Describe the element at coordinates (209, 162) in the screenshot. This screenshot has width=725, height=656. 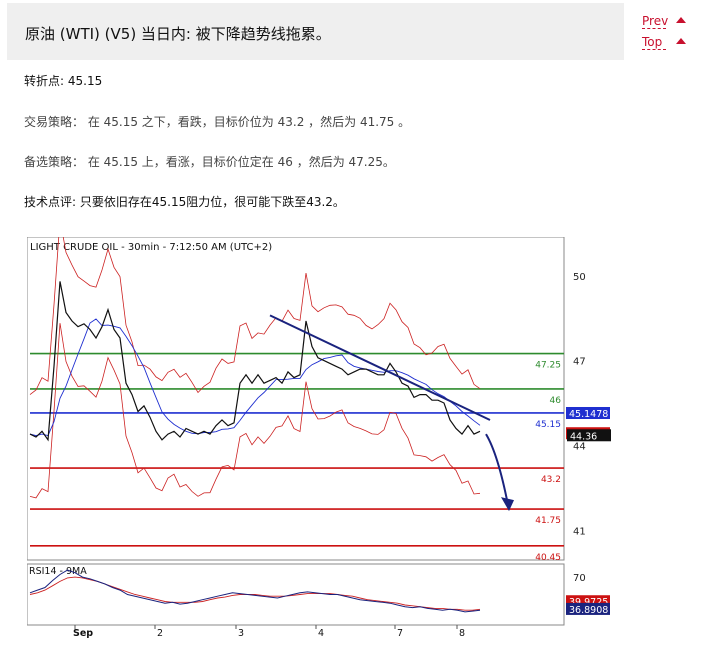
I see `alternative-strategy: 备选策略： 在 45.15 上，看涨，目标价位定在 46 ，然后为 47.25。` at that location.